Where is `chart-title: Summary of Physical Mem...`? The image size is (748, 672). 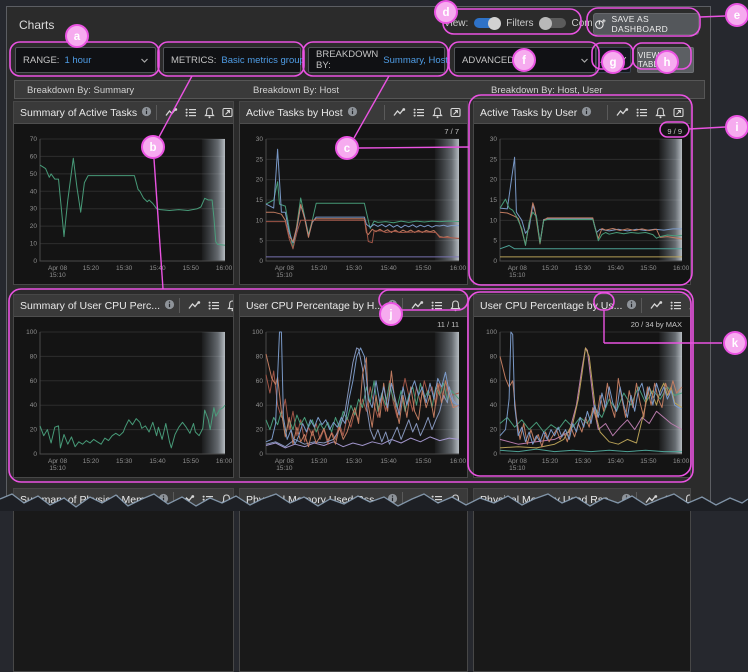 chart-title: Summary of Physical Mem... is located at coordinates (87, 499).